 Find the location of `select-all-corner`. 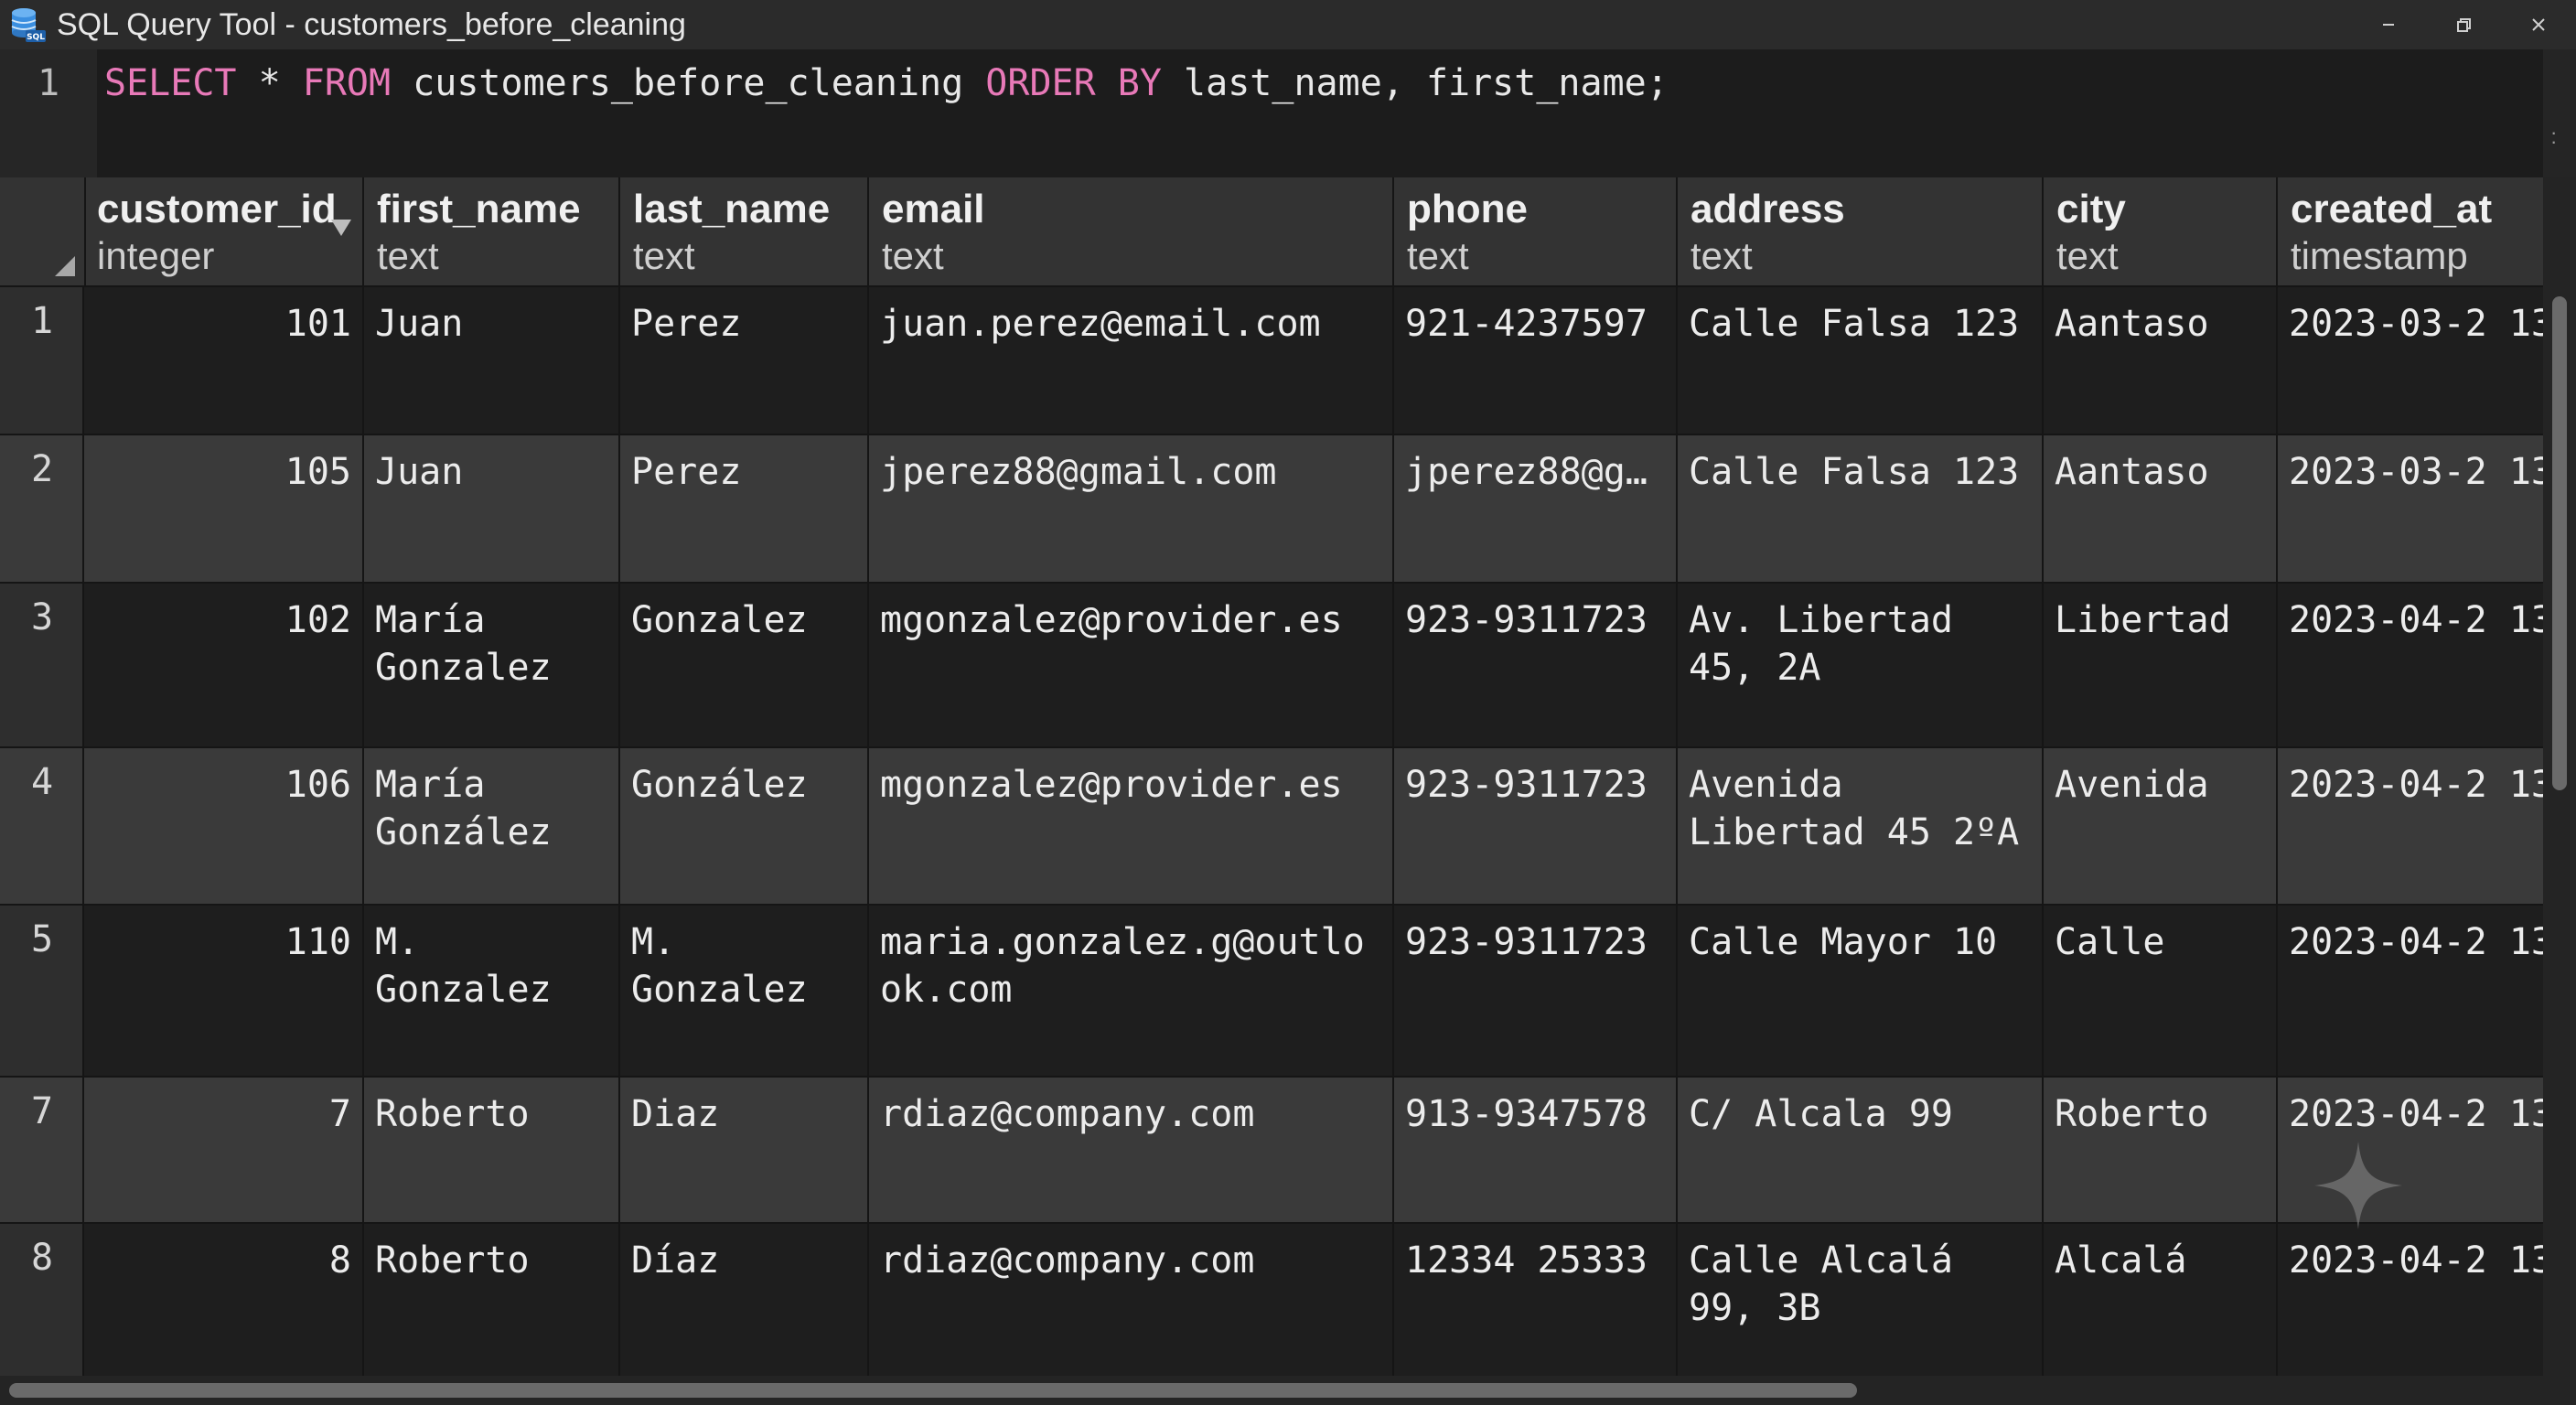

select-all-corner is located at coordinates (43, 231).